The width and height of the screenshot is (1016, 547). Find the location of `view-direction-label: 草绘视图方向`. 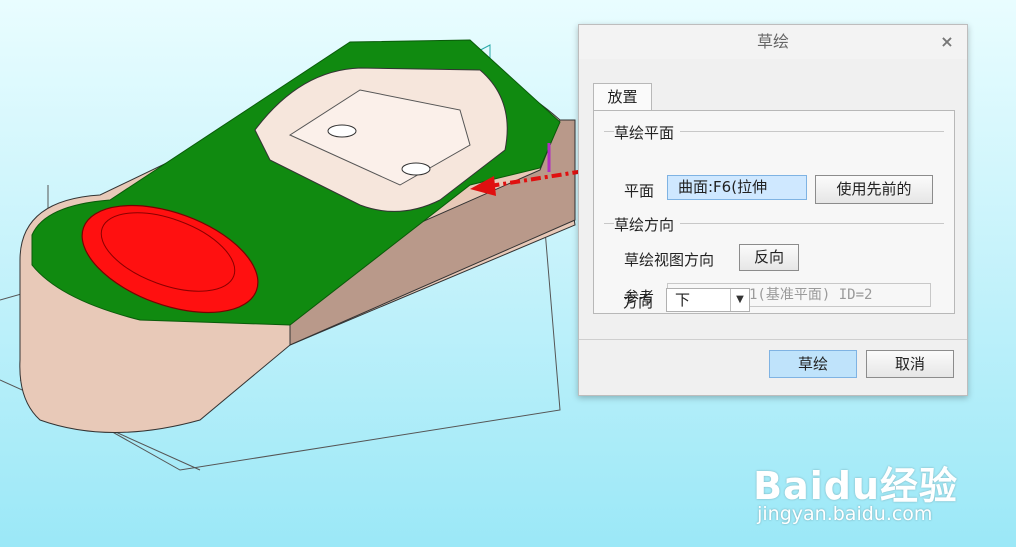

view-direction-label: 草绘视图方向 is located at coordinates (669, 260).